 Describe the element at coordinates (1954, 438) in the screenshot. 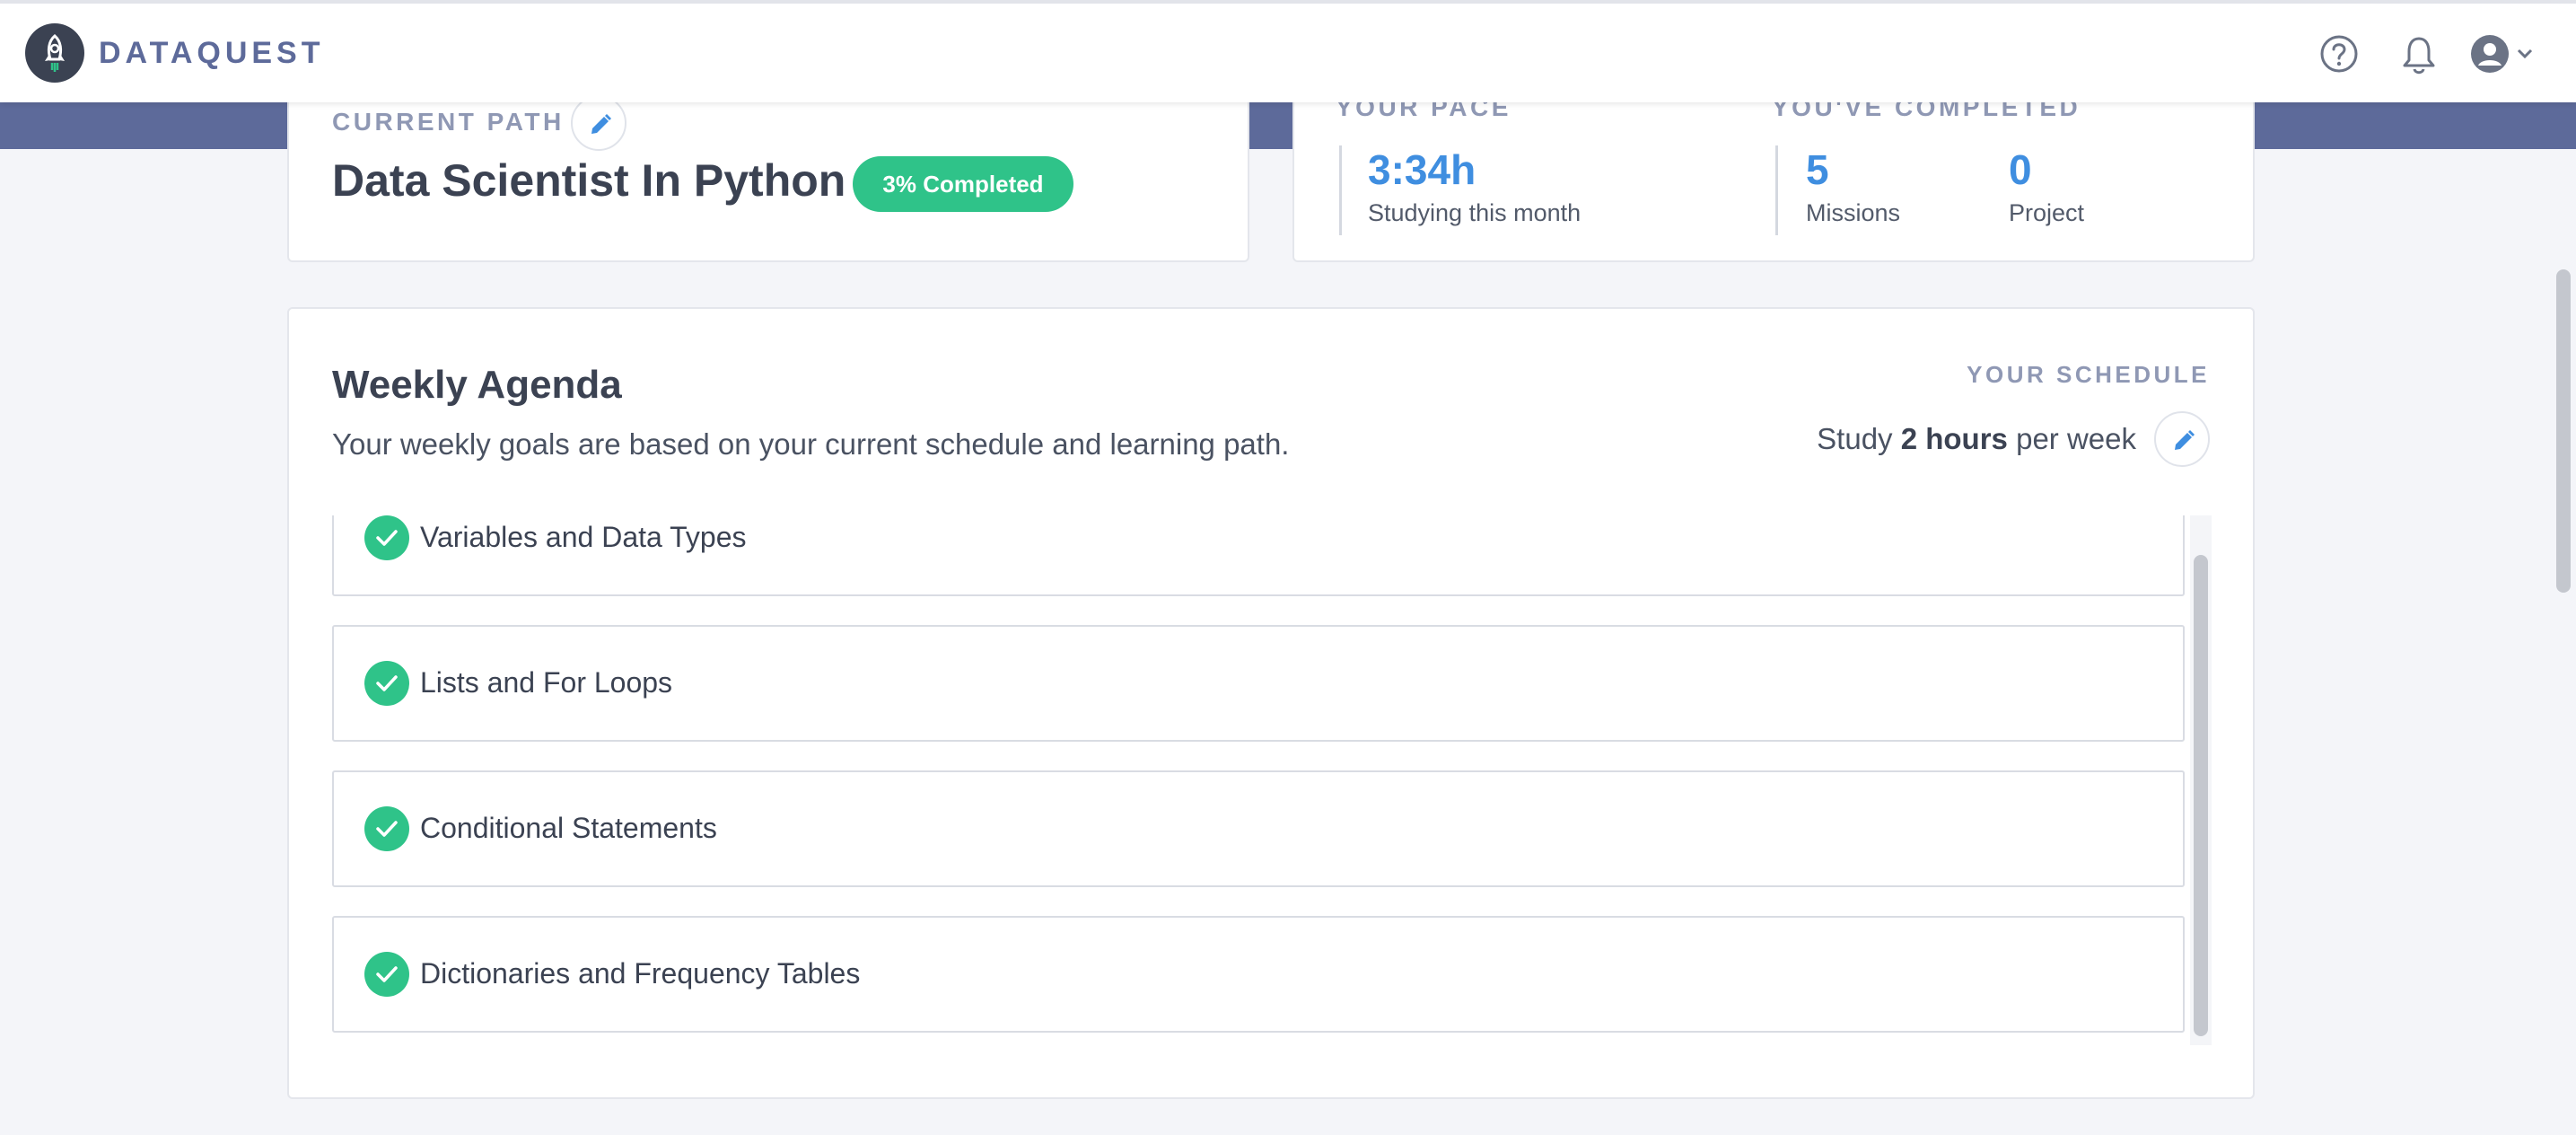

I see `schedule-hours: 2 hours` at that location.